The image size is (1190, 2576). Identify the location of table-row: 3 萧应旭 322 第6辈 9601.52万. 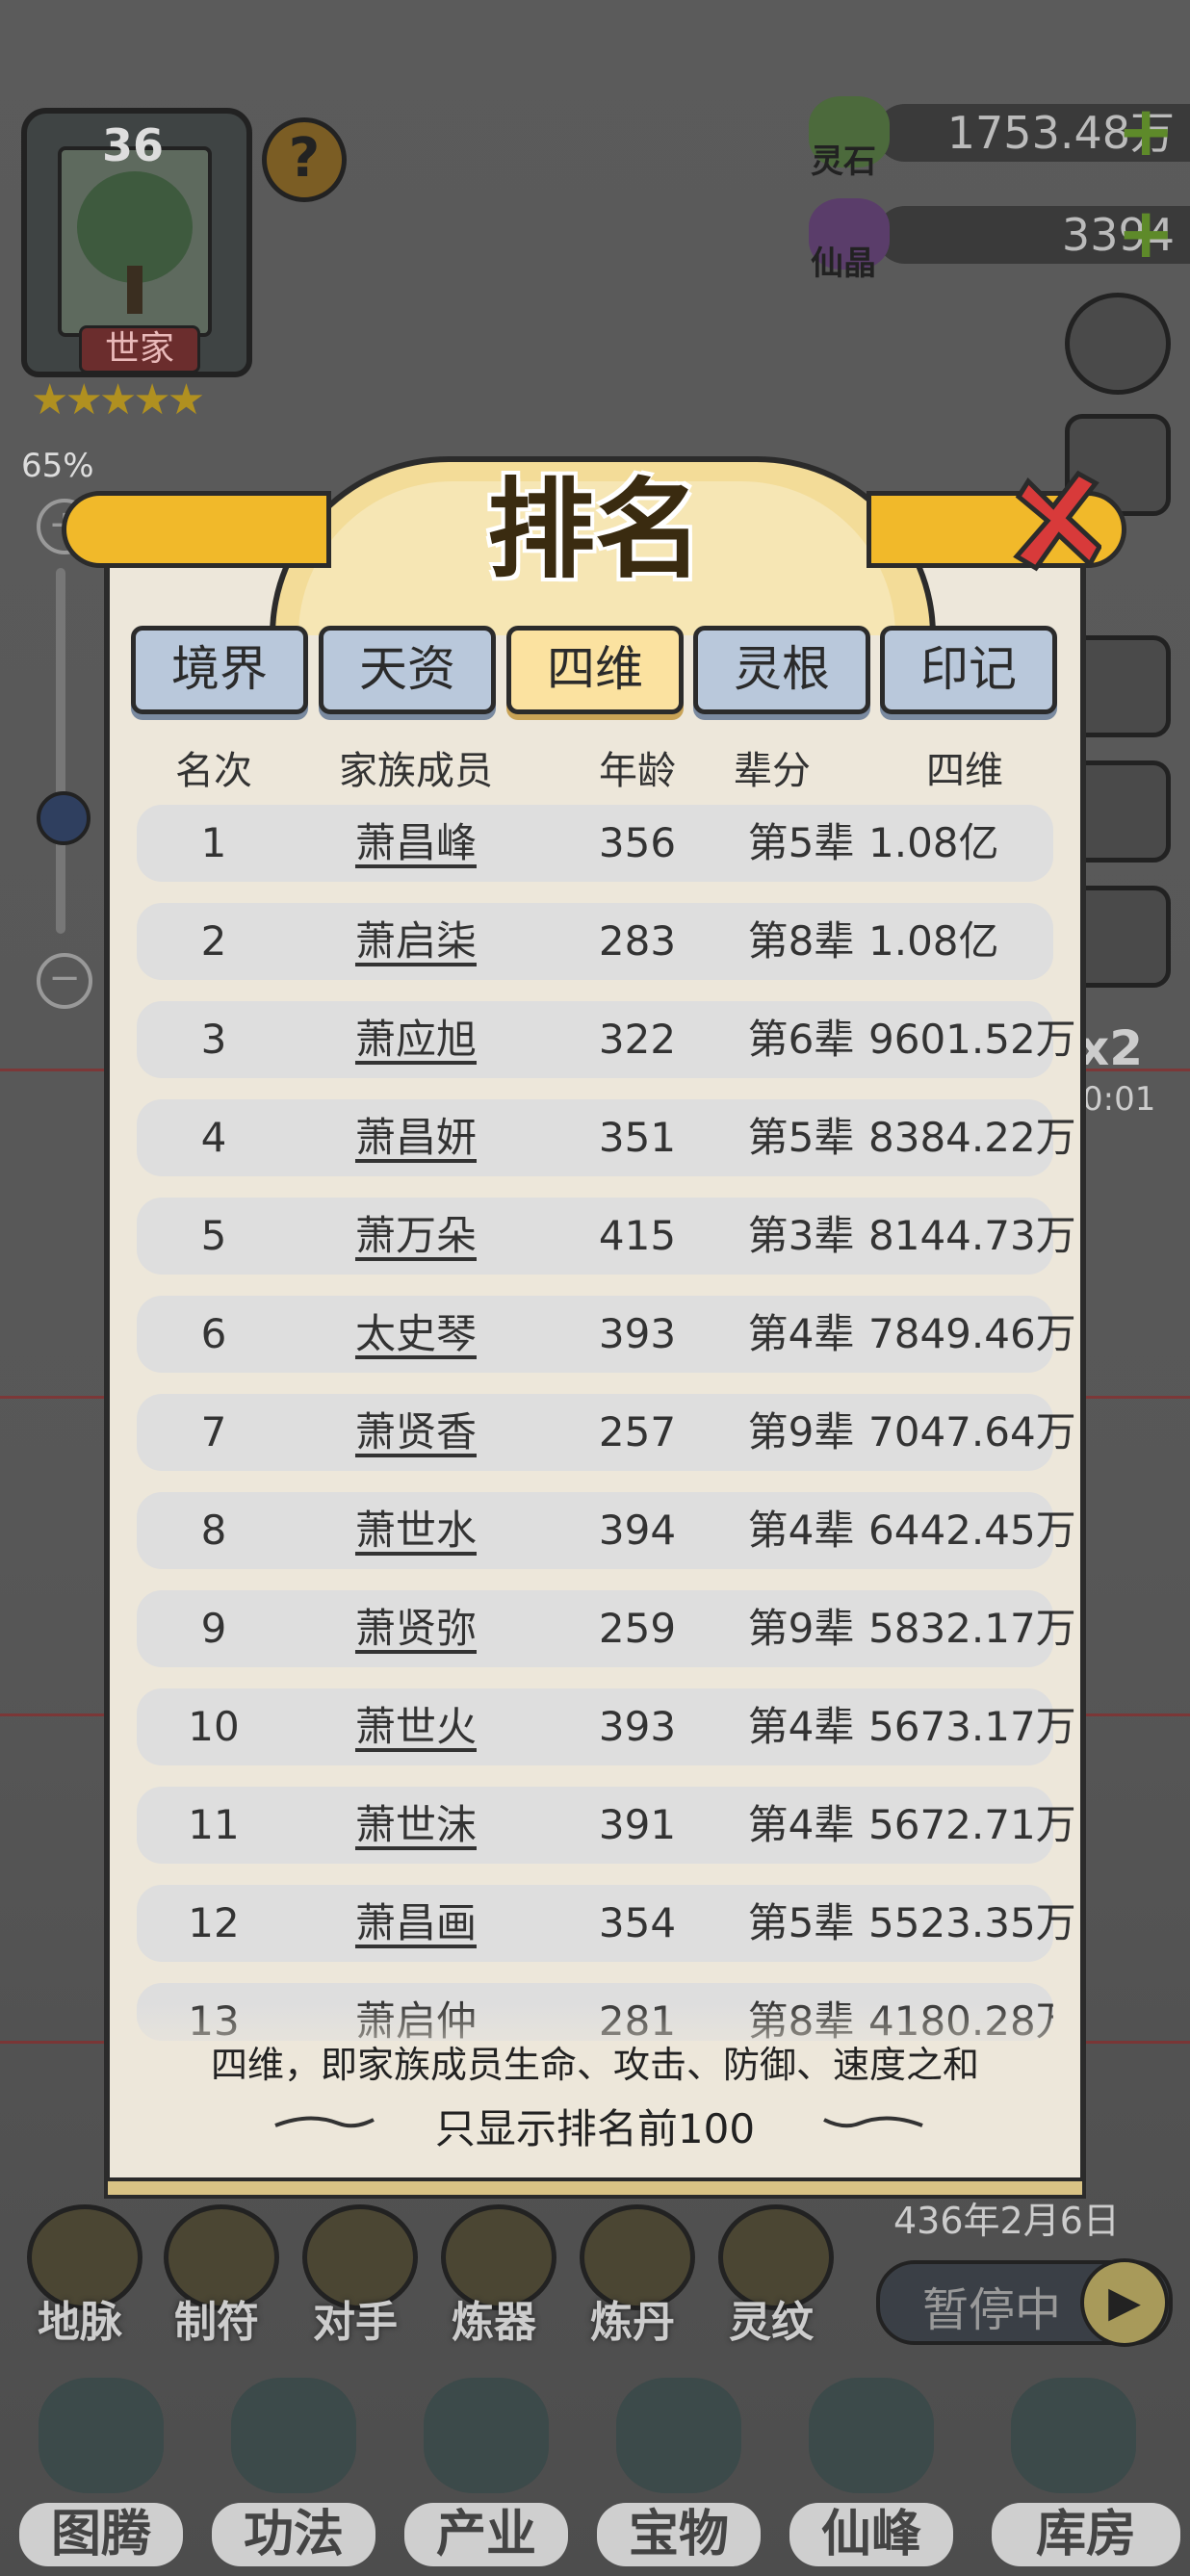
(606, 1039).